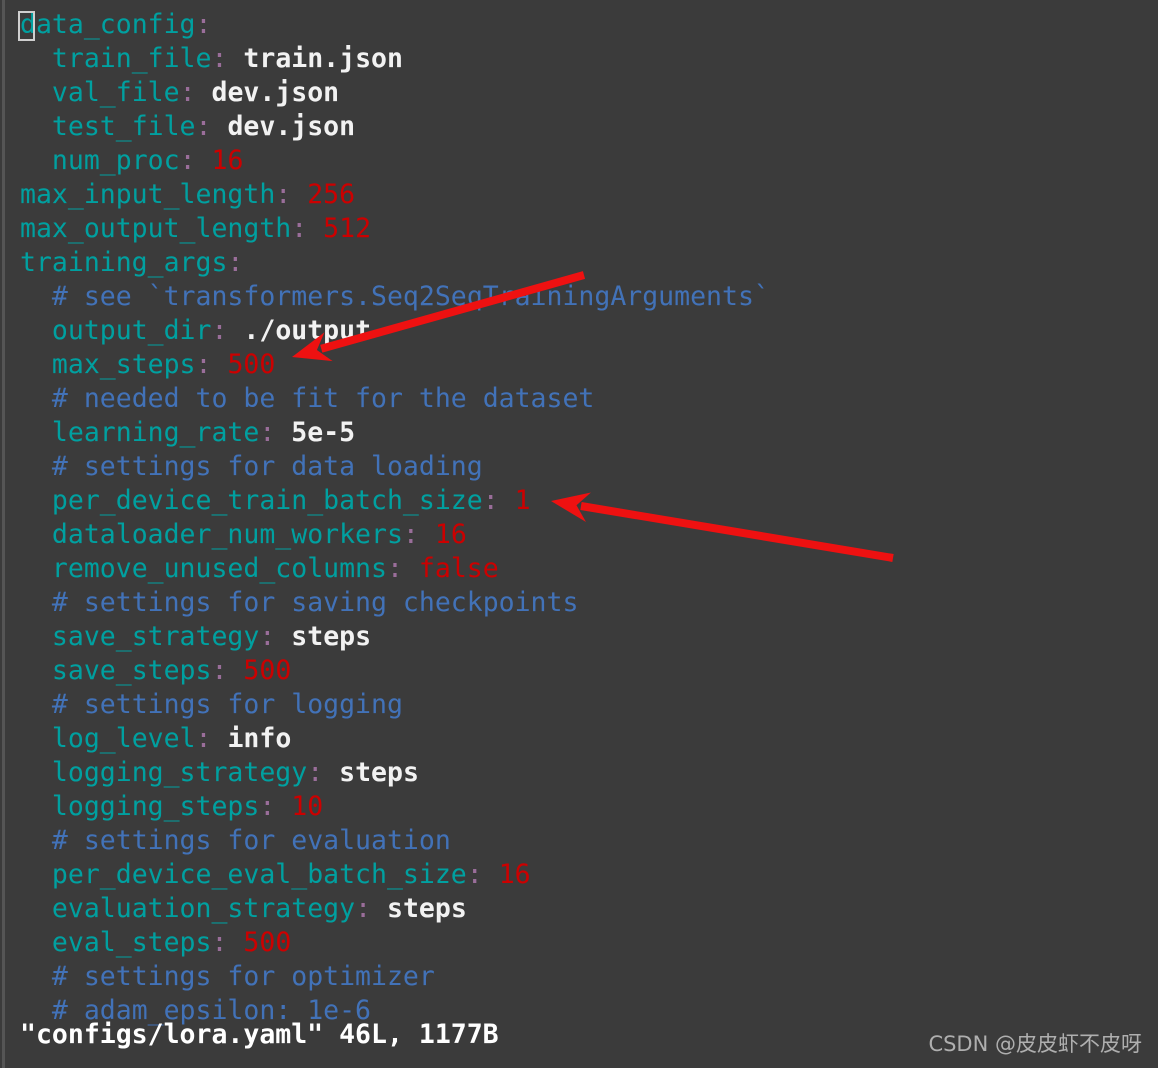 The image size is (1158, 1068). I want to click on yaml-key: save_steps, so click(131, 670).